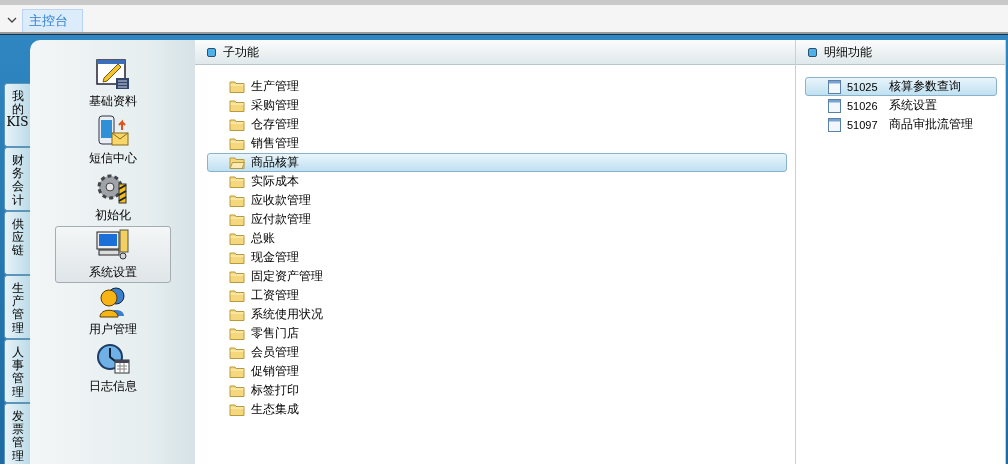 This screenshot has width=1008, height=464. I want to click on side-tab: 生产管理, so click(17, 307).